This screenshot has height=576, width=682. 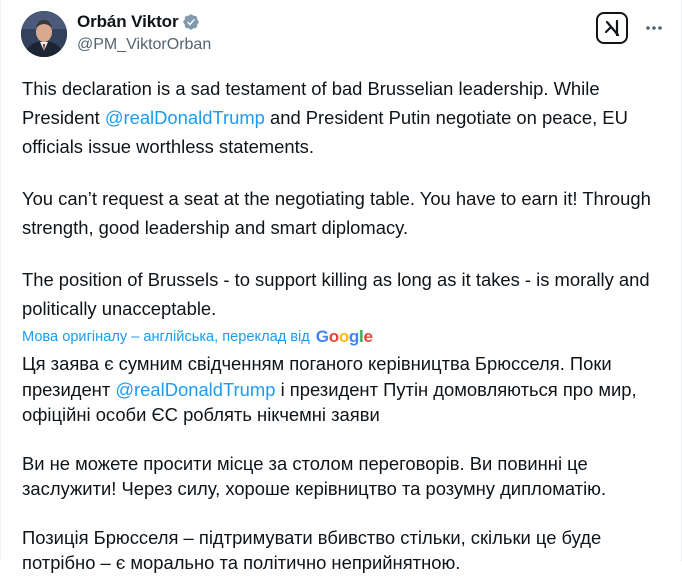 I want to click on author-display-name: Orbán Viktor, so click(x=128, y=22).